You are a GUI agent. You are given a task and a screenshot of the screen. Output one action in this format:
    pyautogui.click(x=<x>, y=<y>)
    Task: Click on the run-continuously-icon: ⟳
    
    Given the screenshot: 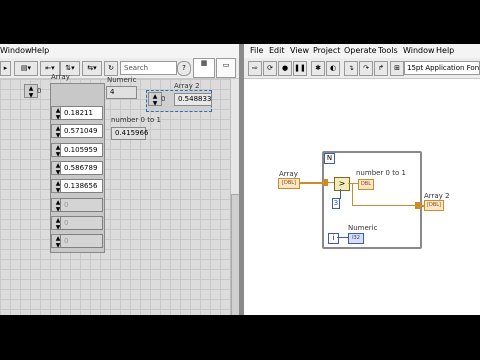 What is the action you would take?
    pyautogui.click(x=270, y=68)
    